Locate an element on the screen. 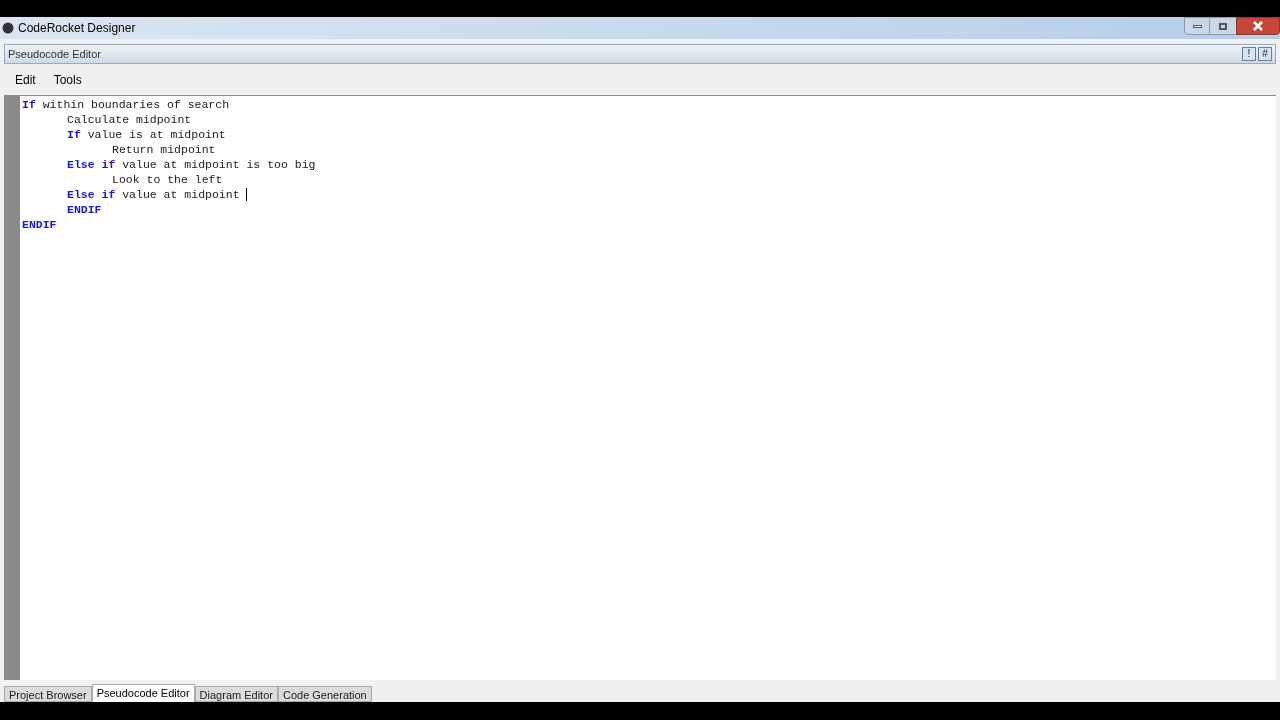 The image size is (1280, 720). tab: Pseudocode Editor is located at coordinates (143, 693).